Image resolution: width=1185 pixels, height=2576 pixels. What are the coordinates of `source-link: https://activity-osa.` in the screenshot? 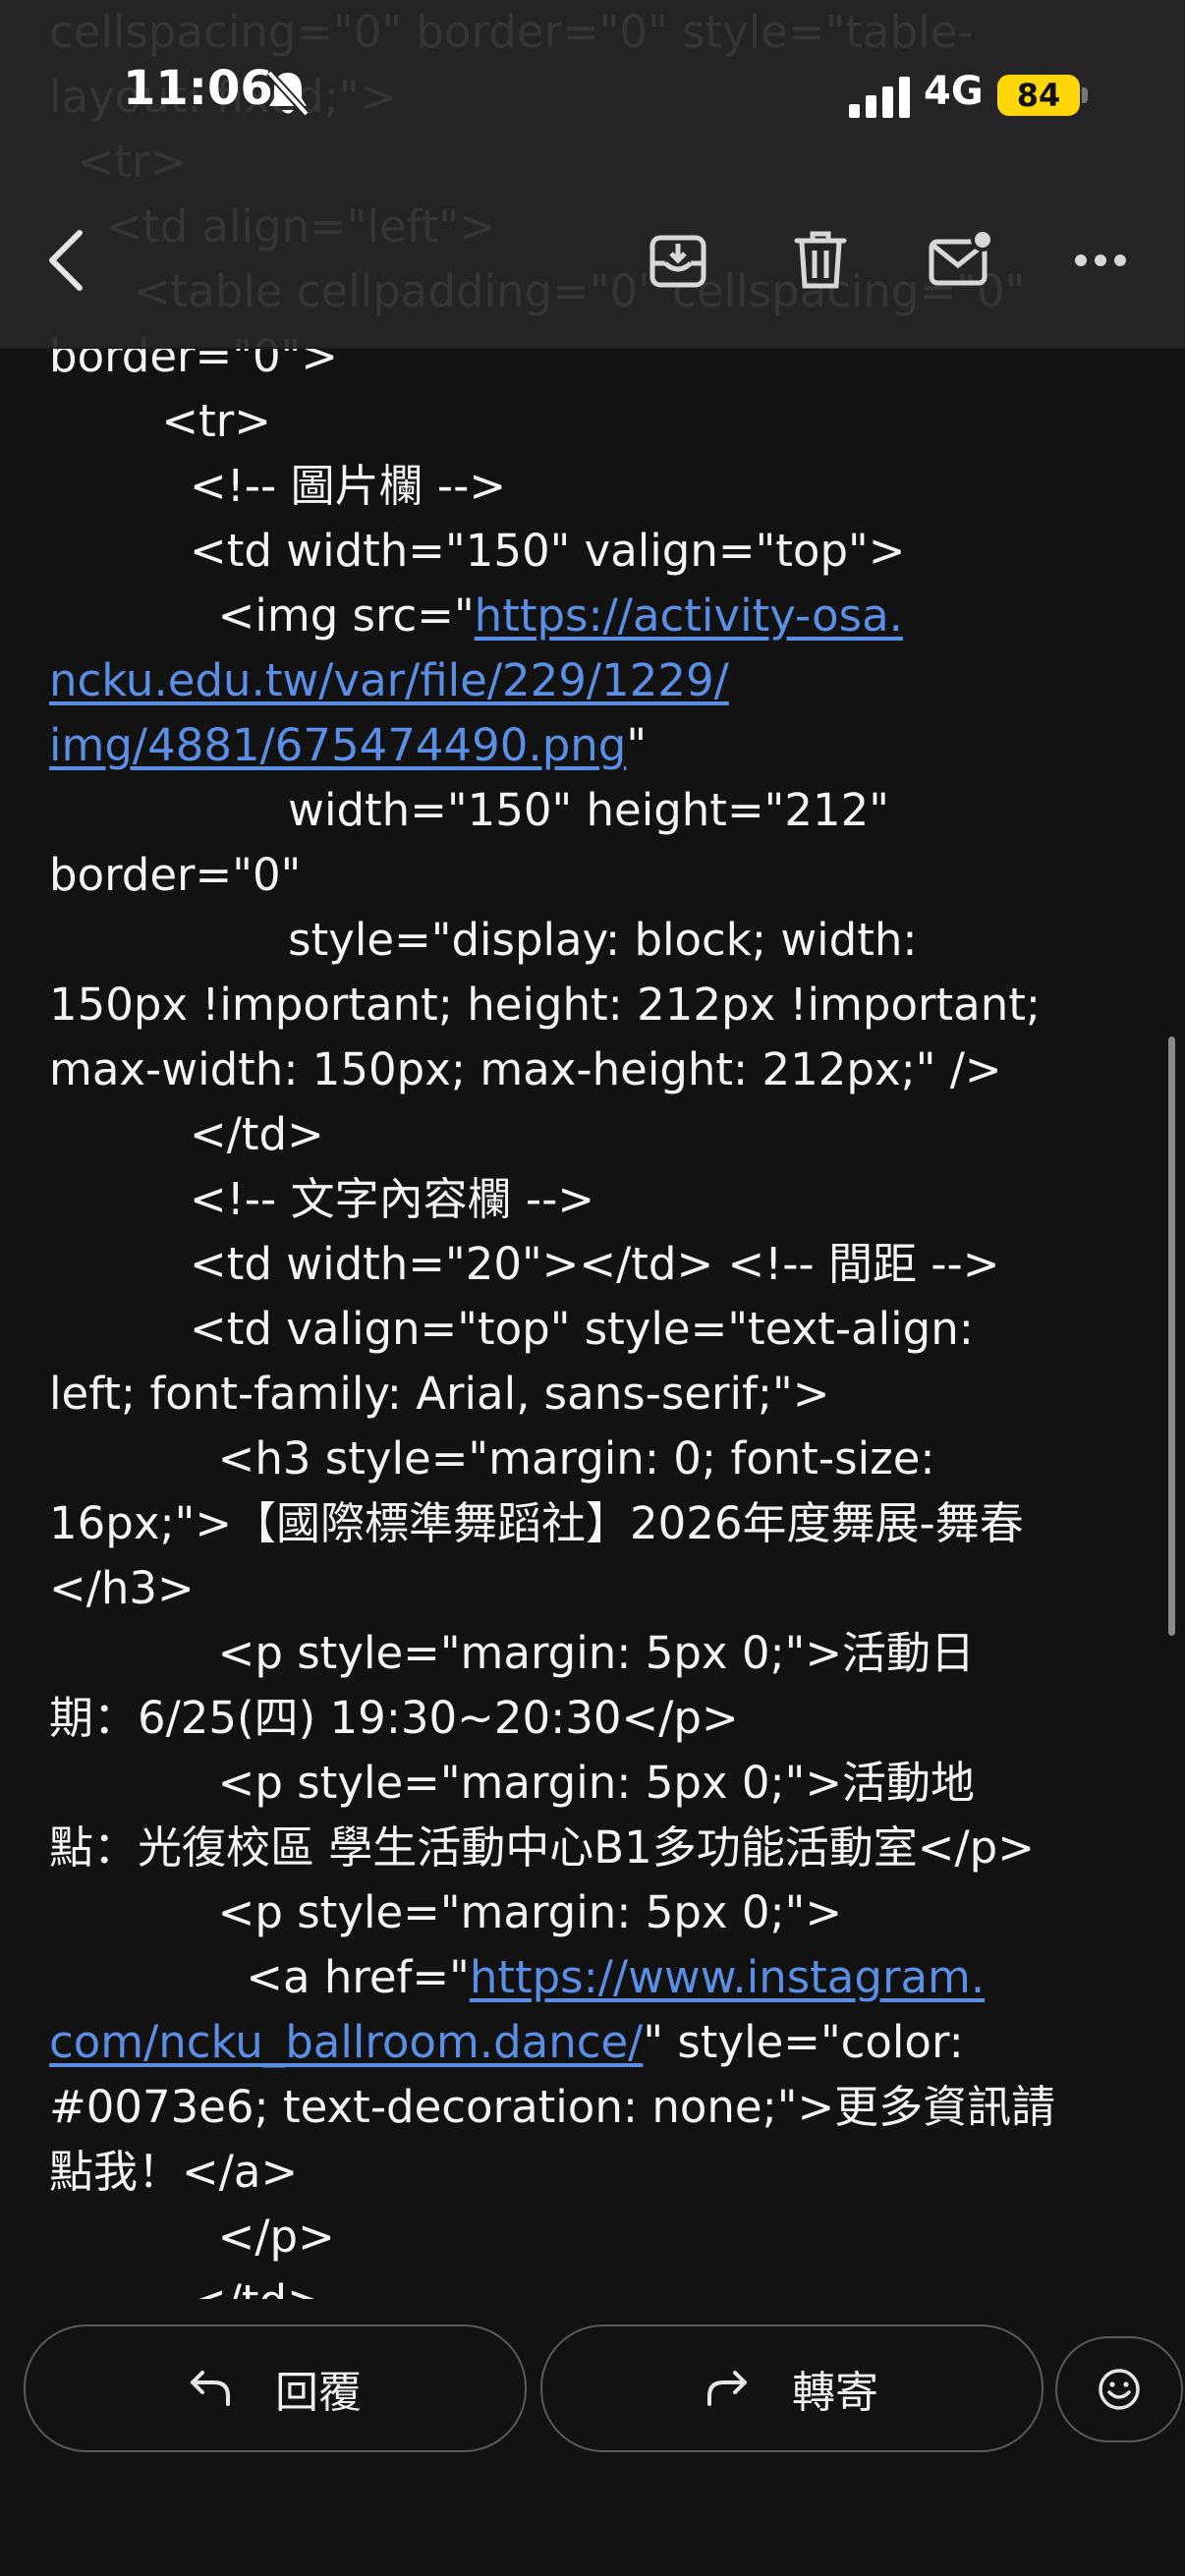 It's located at (689, 615).